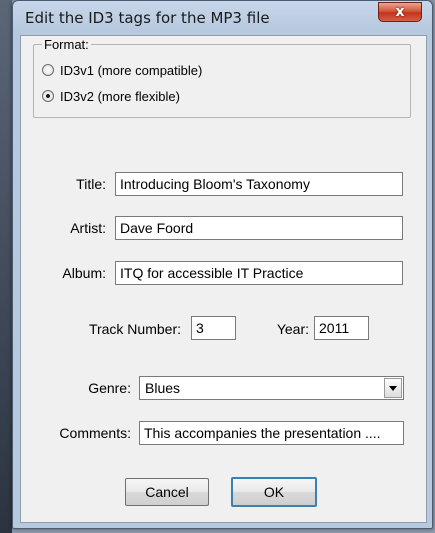 The image size is (435, 533). I want to click on format-legend: Format:, so click(66, 44).